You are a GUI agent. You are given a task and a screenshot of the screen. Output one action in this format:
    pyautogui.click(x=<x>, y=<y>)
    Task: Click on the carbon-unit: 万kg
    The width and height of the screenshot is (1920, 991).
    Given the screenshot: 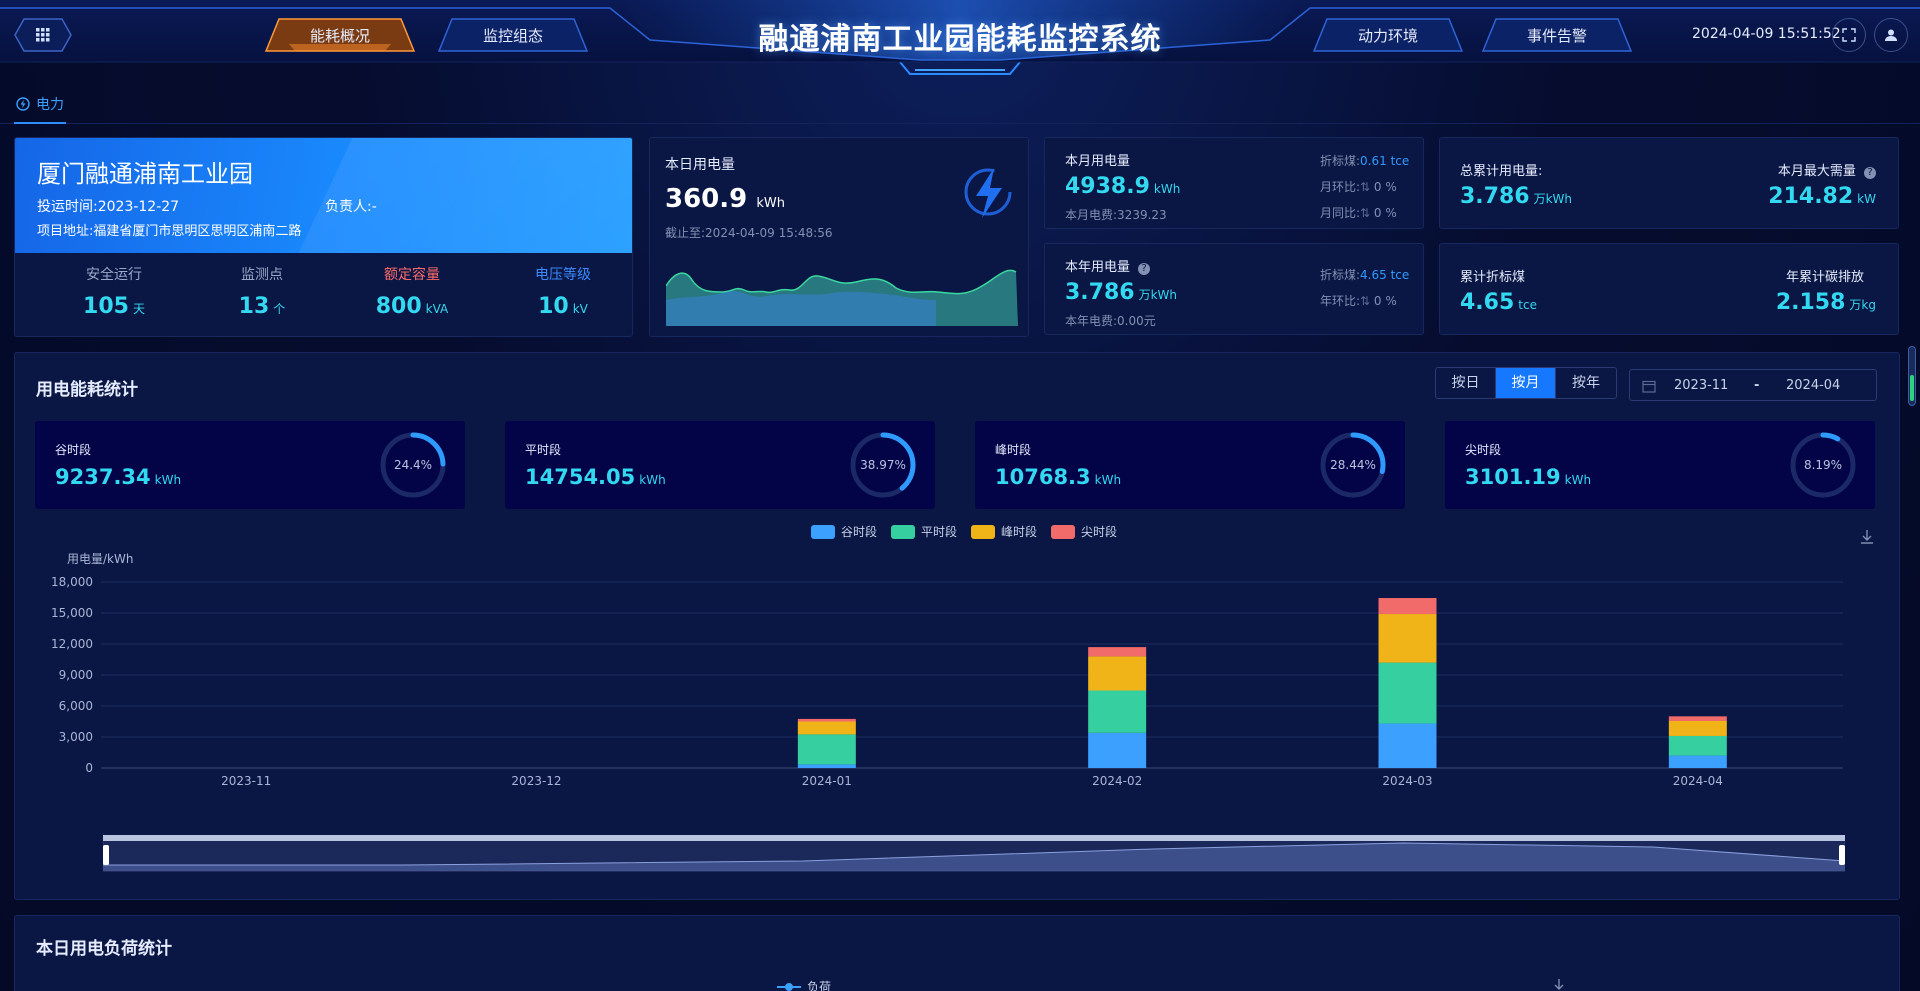 What is the action you would take?
    pyautogui.click(x=1862, y=305)
    